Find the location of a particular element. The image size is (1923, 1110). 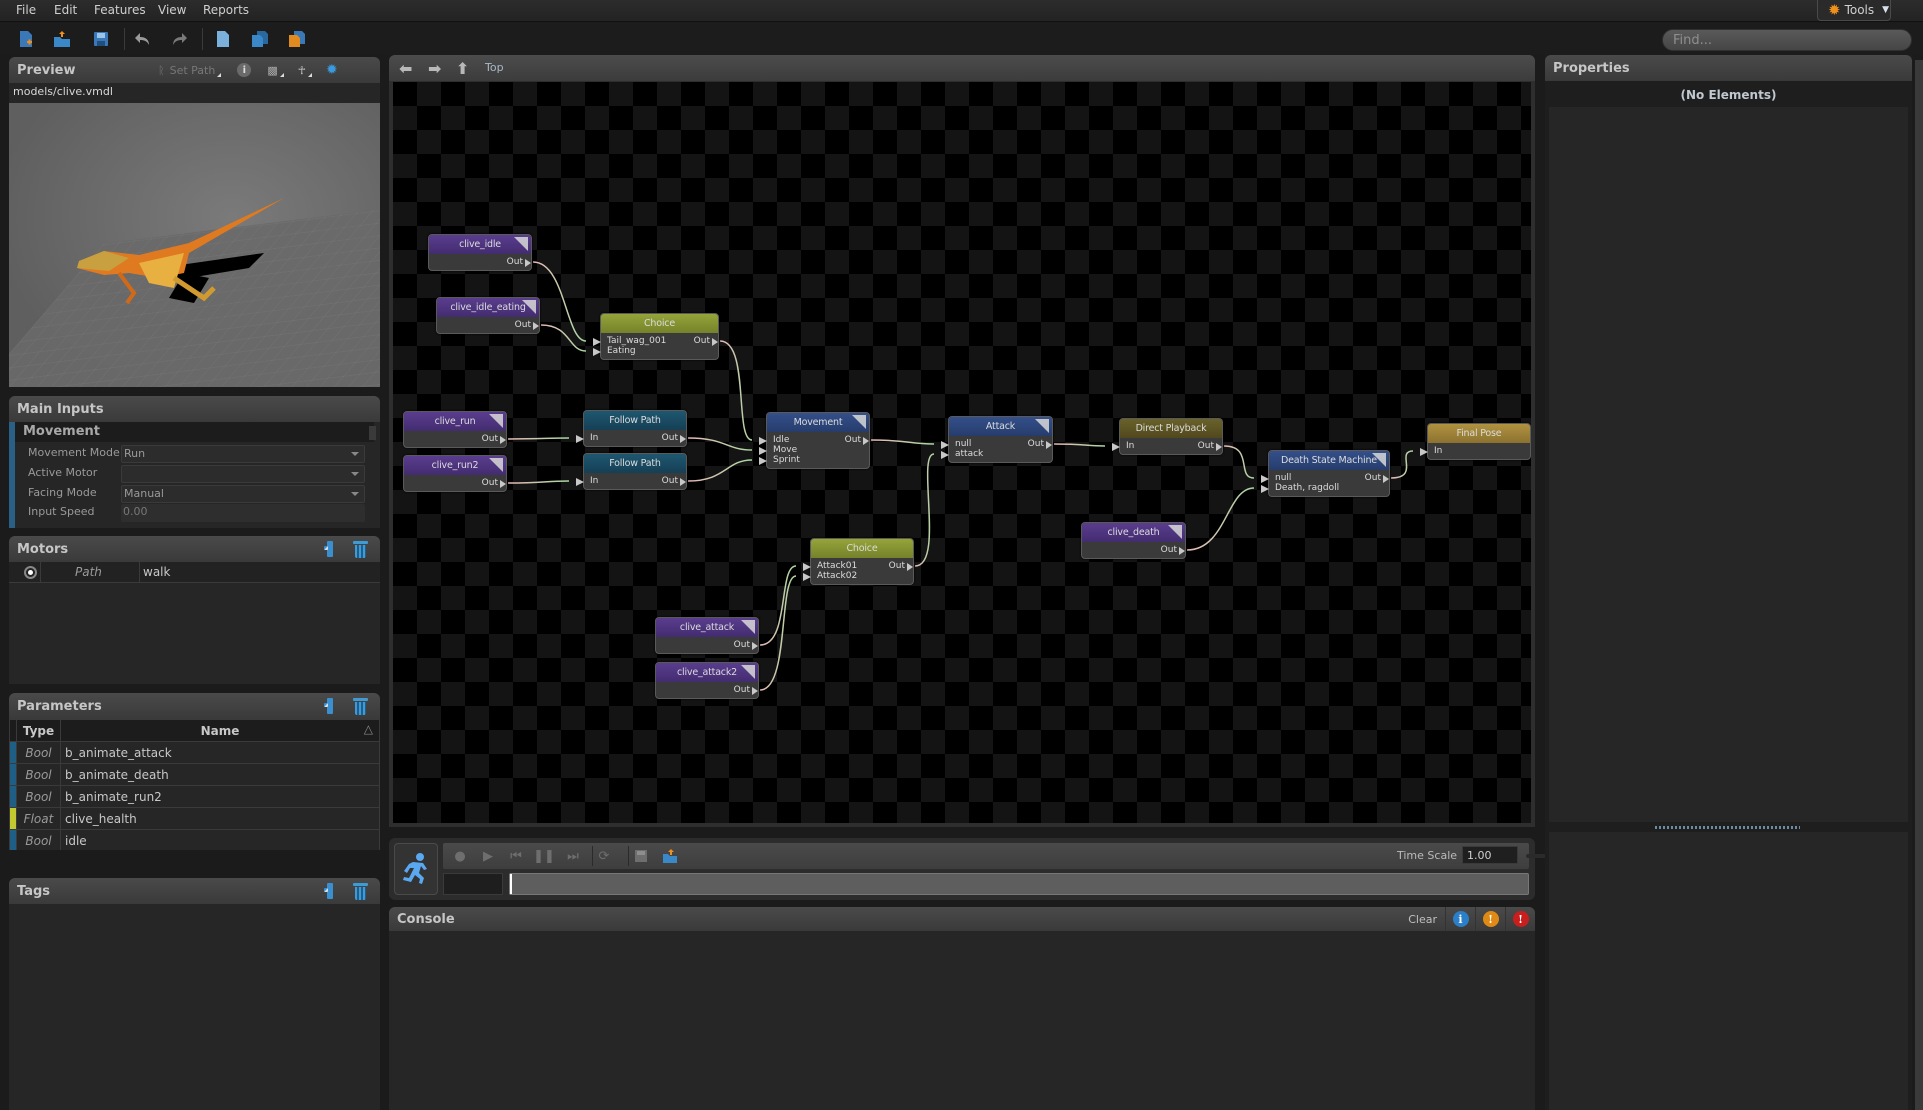

delete-parameter-icon is located at coordinates (360, 706).